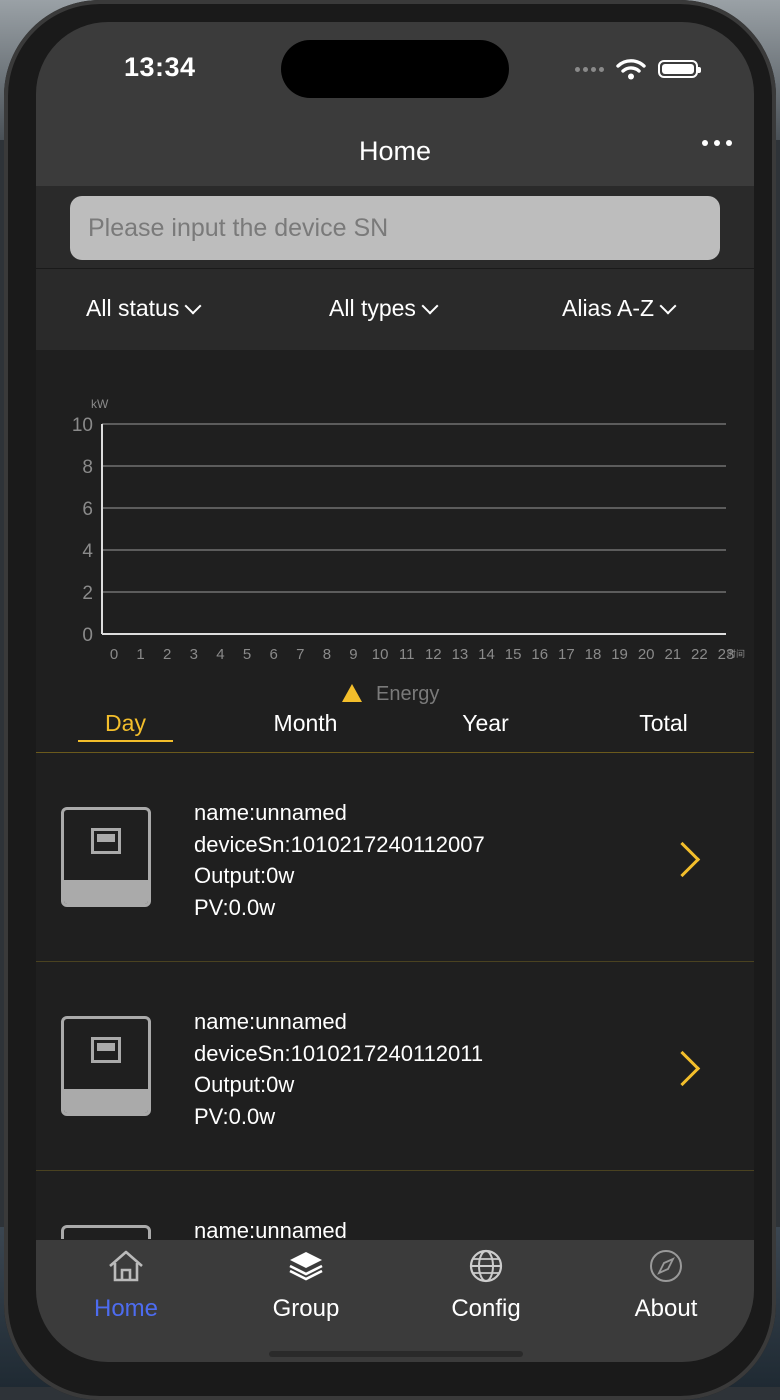 The width and height of the screenshot is (780, 1400). Describe the element at coordinates (593, 654) in the screenshot. I see `x-tick-label: 18` at that location.